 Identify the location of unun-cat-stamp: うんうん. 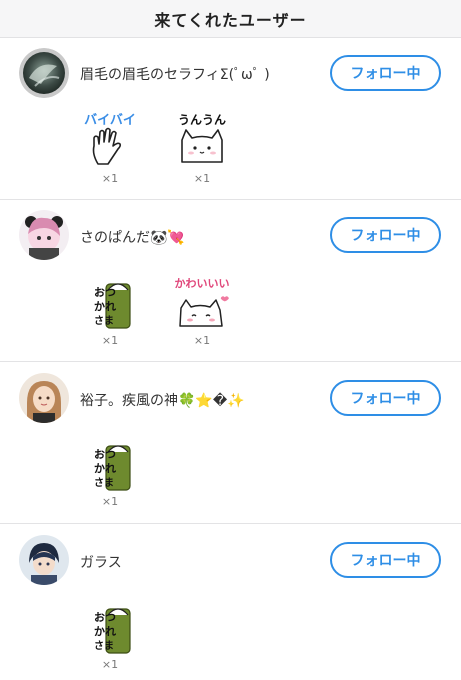
(202, 138).